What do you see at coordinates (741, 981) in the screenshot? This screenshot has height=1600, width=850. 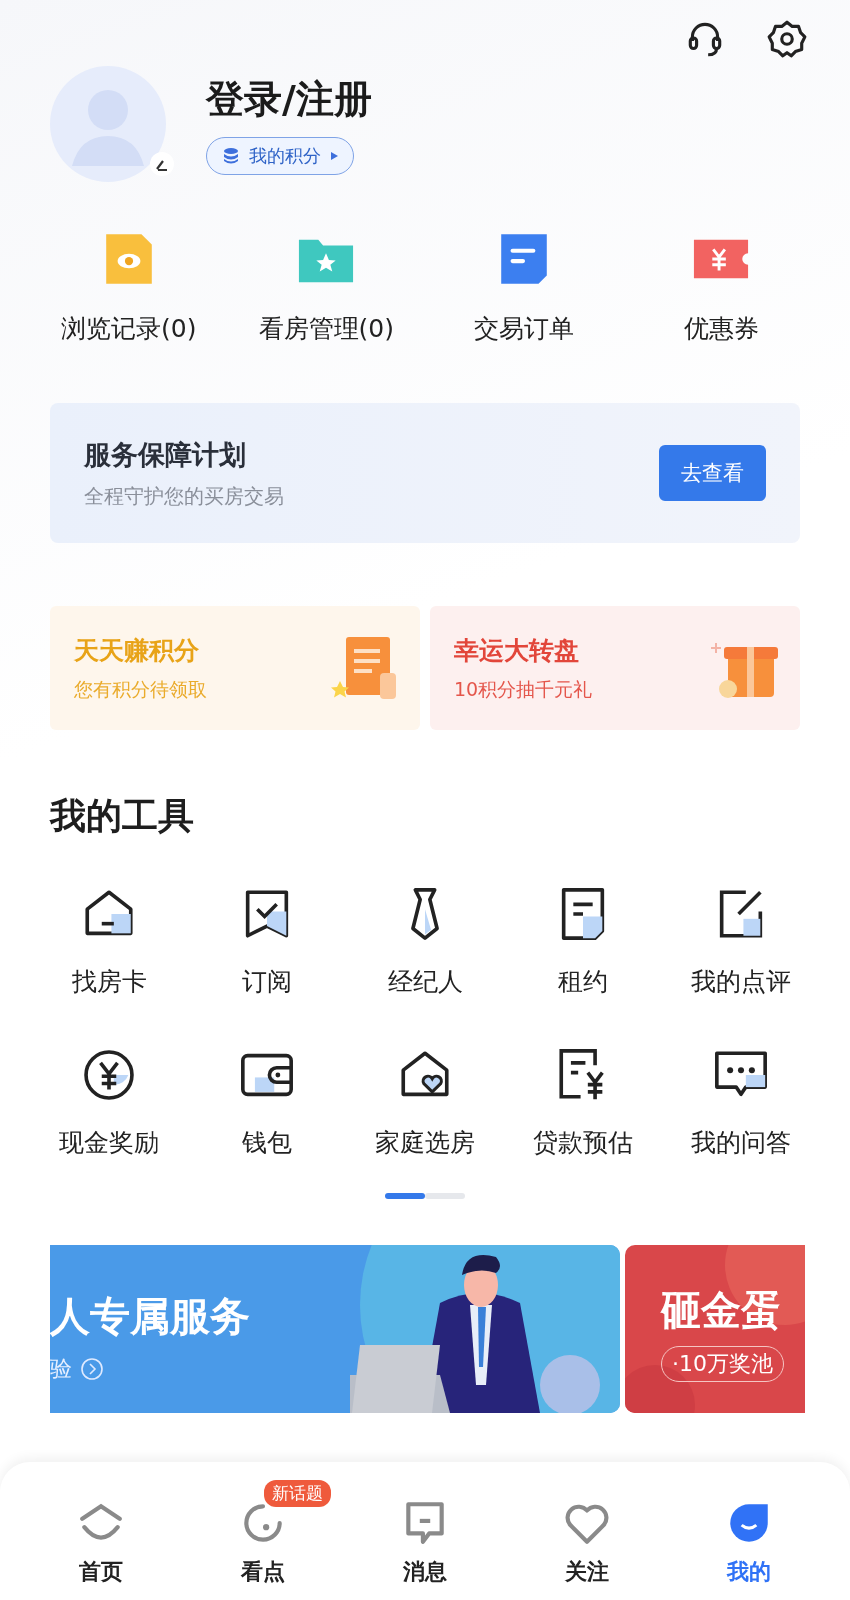 I see `tool-label: 我的点评` at bounding box center [741, 981].